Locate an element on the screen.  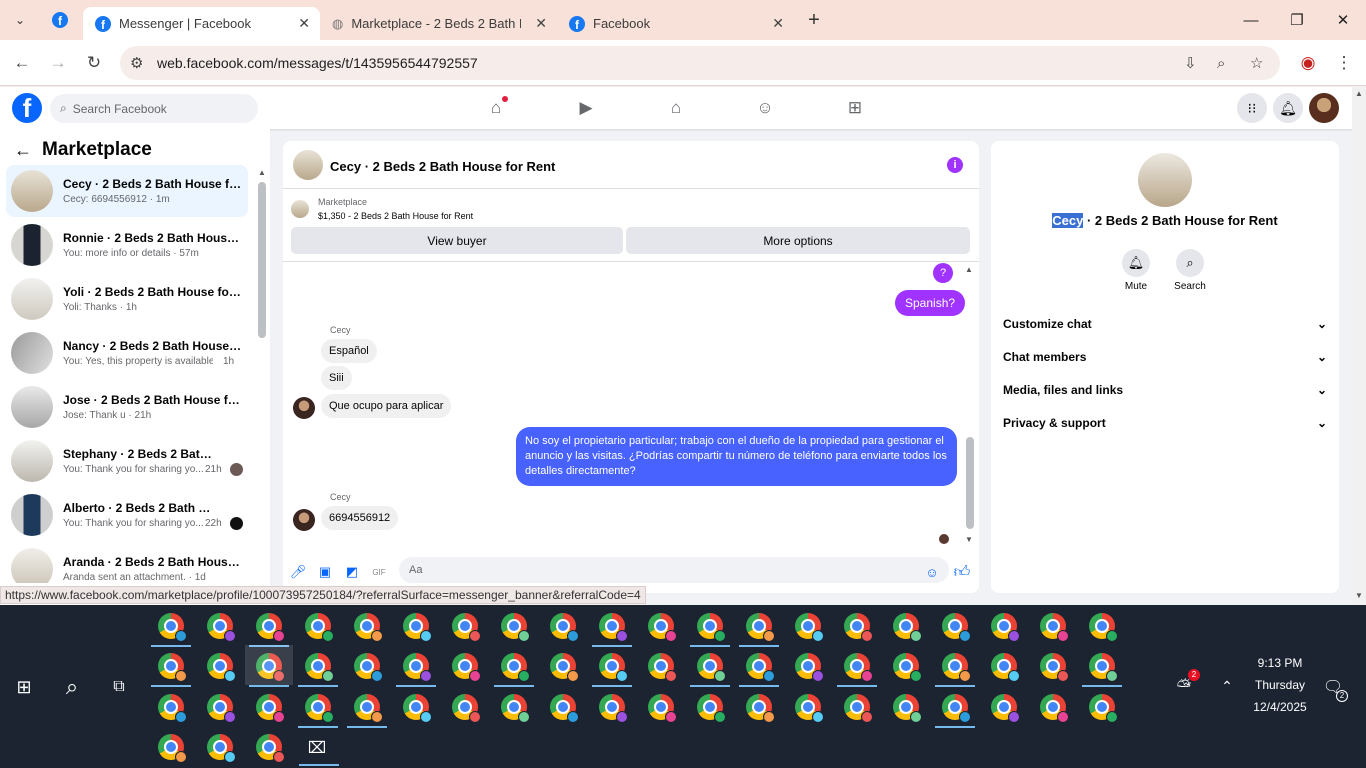
tab-marketplace: ◍ Marketplace - 2 Beds 2 Bath Ho ✕ is located at coordinates (438, 23).